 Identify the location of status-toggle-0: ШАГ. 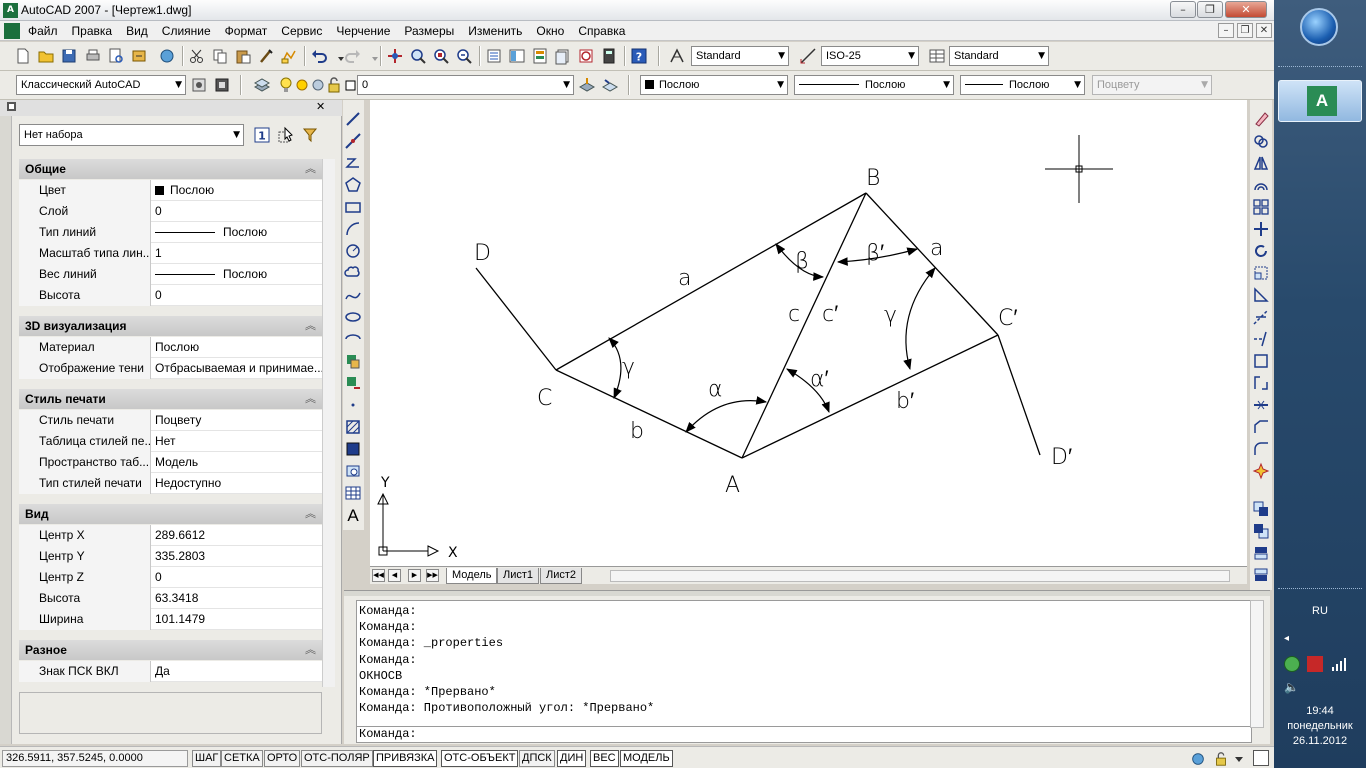
(207, 758).